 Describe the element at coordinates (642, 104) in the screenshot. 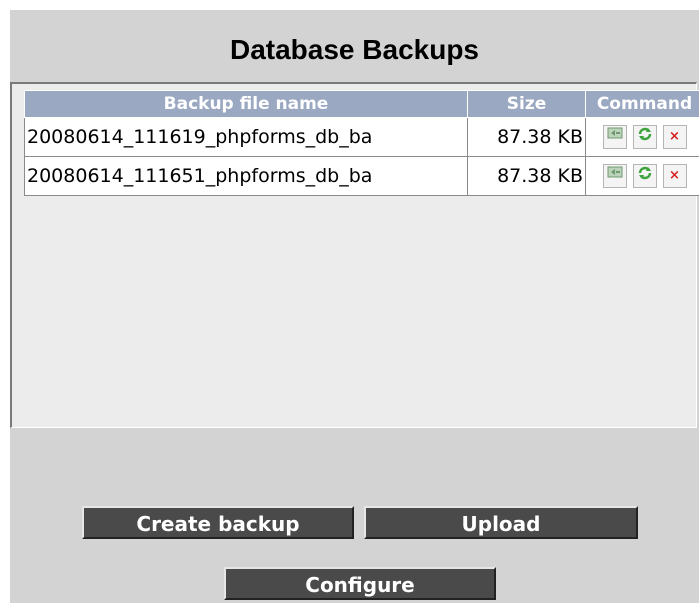

I see `column-header-command: Command` at that location.